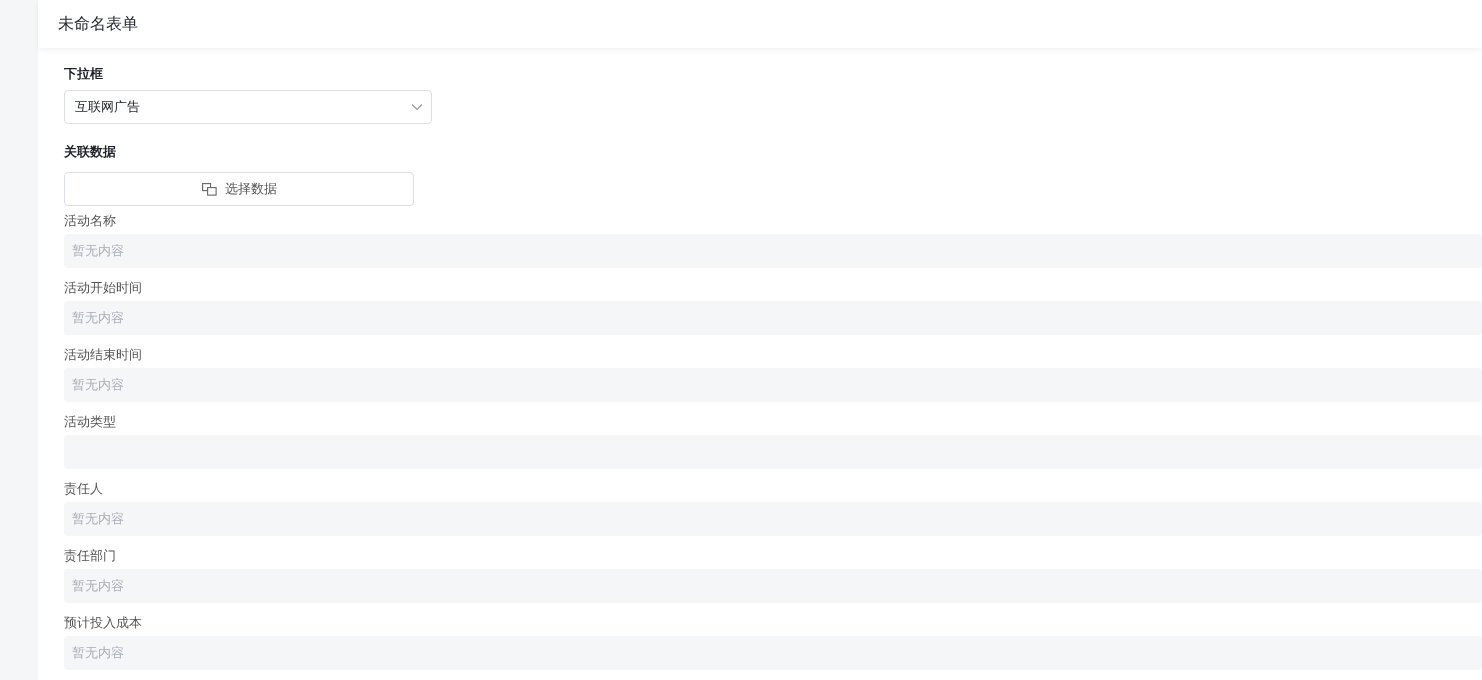  I want to click on form-title: 未命名表单, so click(98, 24).